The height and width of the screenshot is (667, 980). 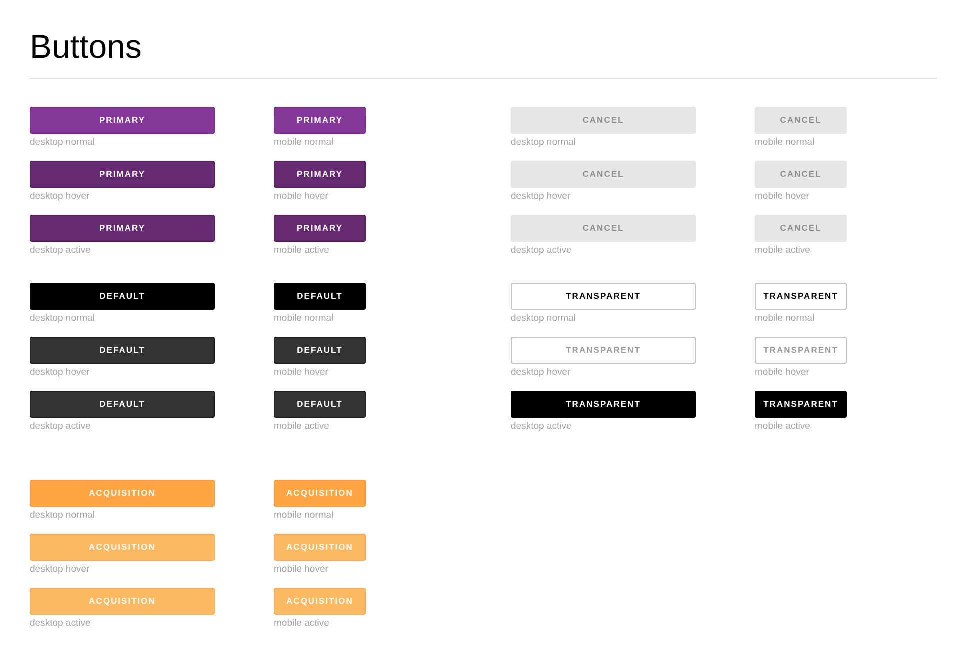 I want to click on page-title: Buttons, so click(x=86, y=47).